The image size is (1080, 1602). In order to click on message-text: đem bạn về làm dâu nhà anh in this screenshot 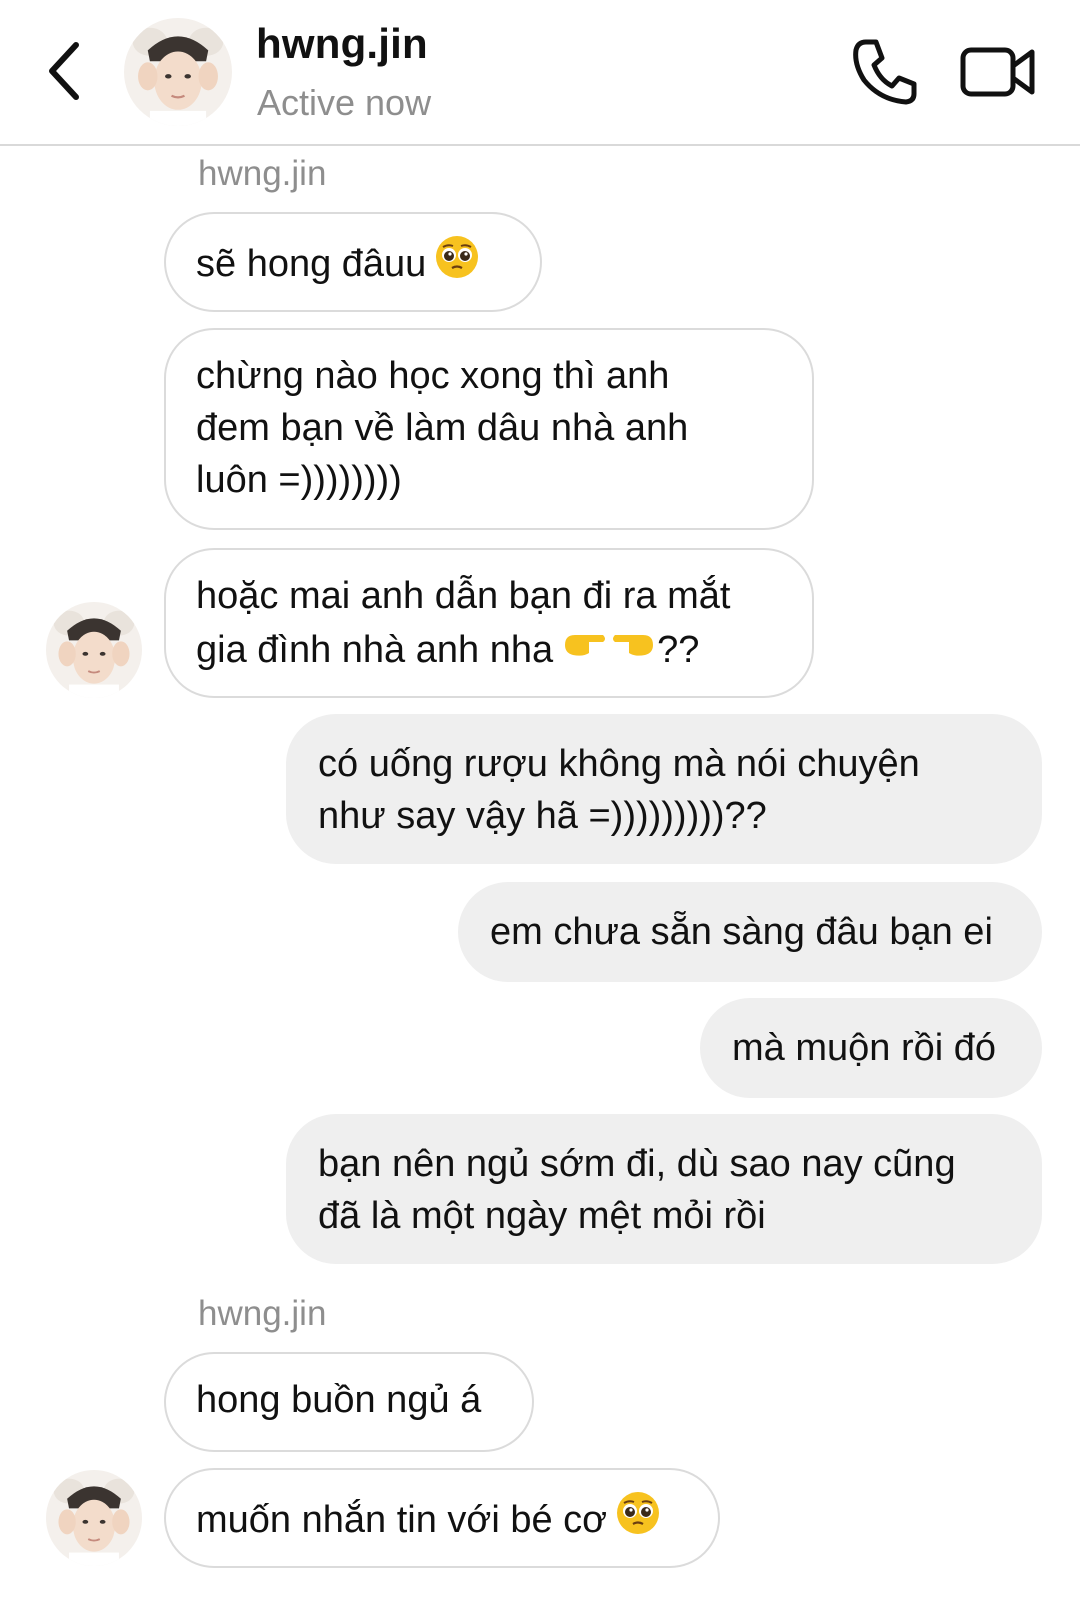, I will do `click(442, 428)`.